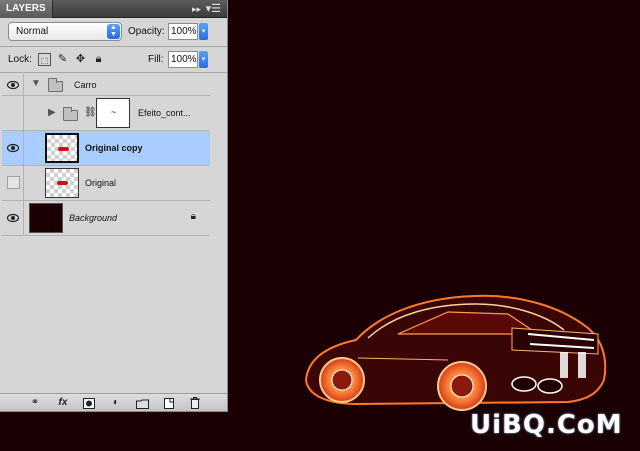 Image resolution: width=640 pixels, height=451 pixels. Describe the element at coordinates (44, 59) in the screenshot. I see `lock-transparent-icon: ⬚` at that location.